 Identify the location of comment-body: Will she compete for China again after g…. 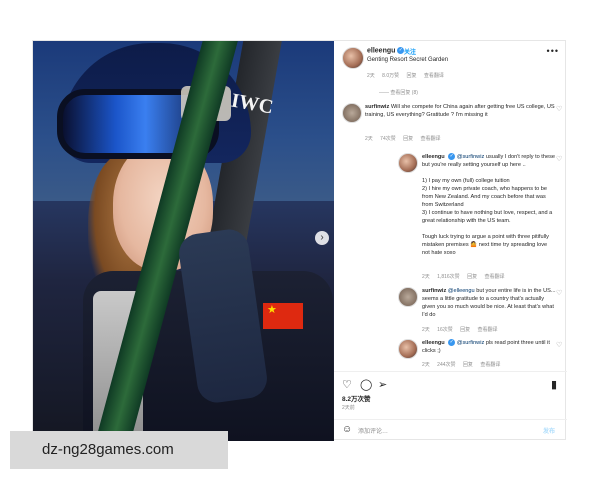
(460, 111).